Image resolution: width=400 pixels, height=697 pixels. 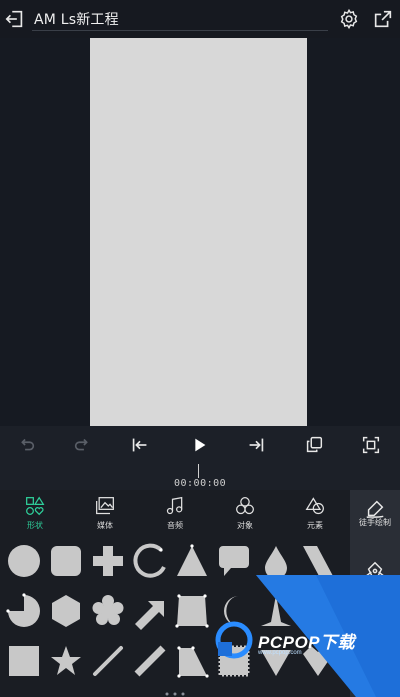 I want to click on freehand-draw-button: 徒手绘制, so click(x=375, y=520).